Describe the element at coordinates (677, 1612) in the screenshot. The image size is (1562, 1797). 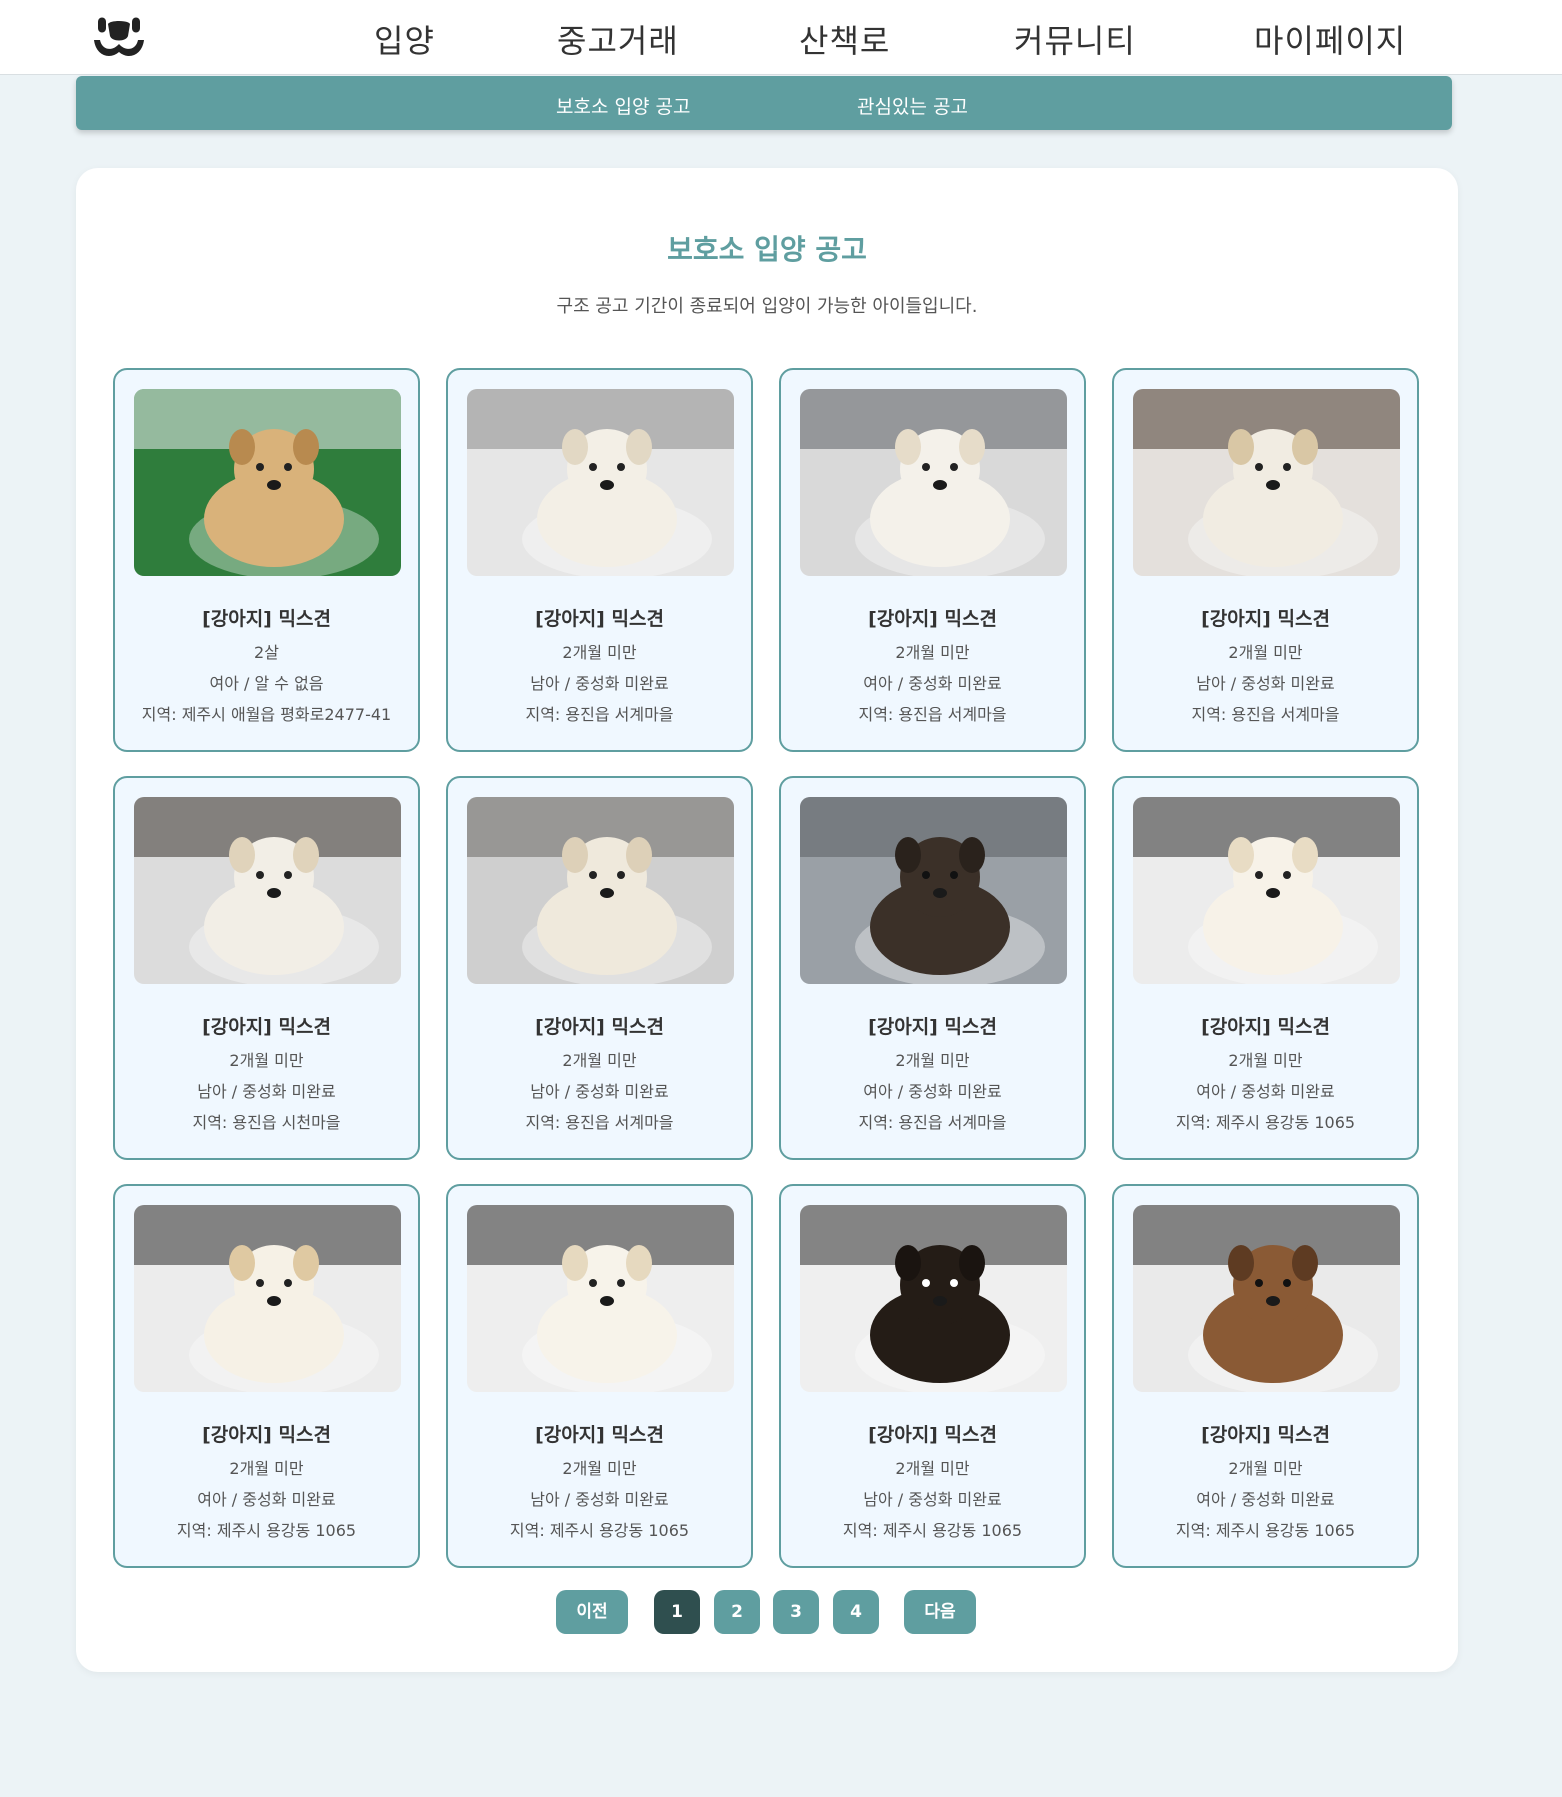
I see `page-button-1: 1` at that location.